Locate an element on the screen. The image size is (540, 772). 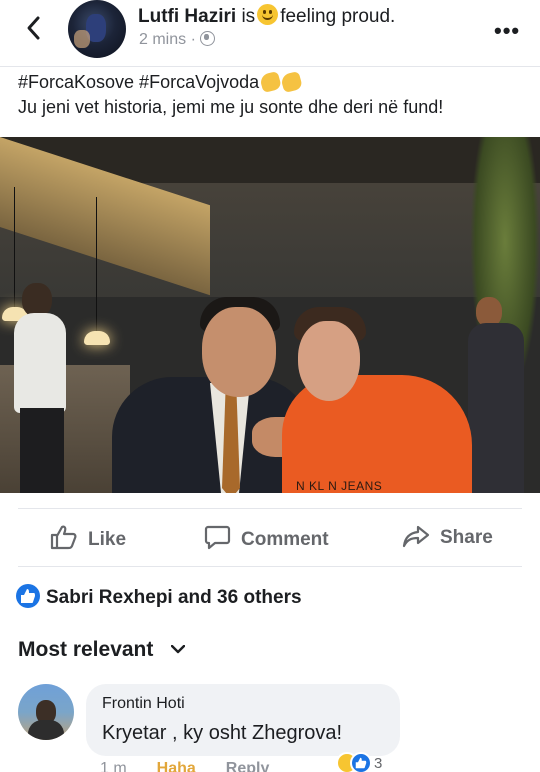
comment-footer: 1 m Haha Reply is located at coordinates (199, 766).